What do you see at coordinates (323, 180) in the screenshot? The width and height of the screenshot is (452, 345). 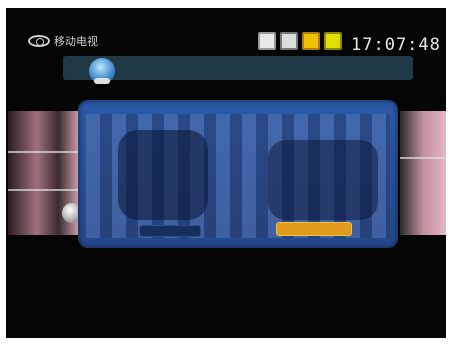 I see `panel-shade-right` at bounding box center [323, 180].